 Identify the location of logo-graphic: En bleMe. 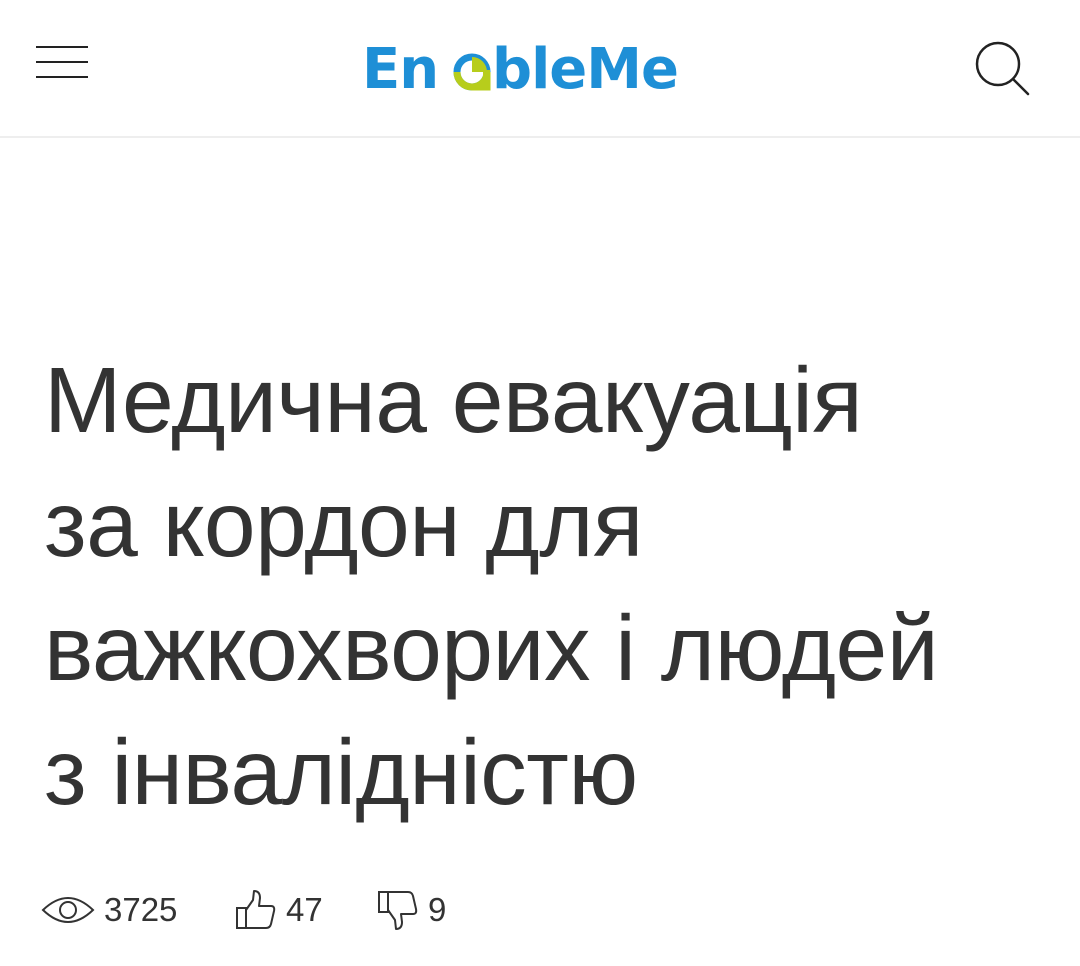
(520, 69).